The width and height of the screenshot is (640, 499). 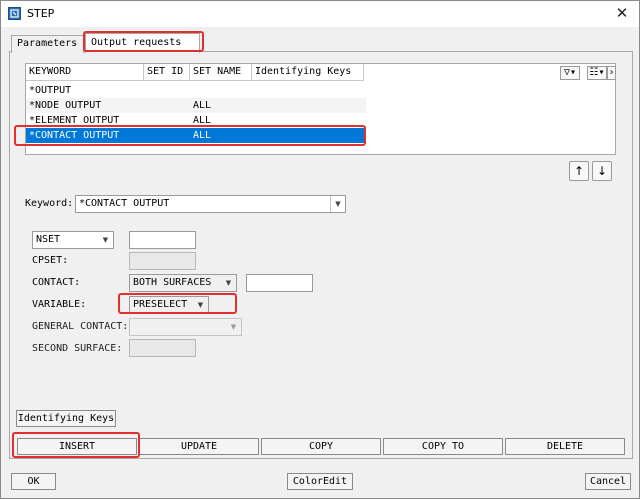 I want to click on general-contact-select: ▼, so click(x=185, y=327).